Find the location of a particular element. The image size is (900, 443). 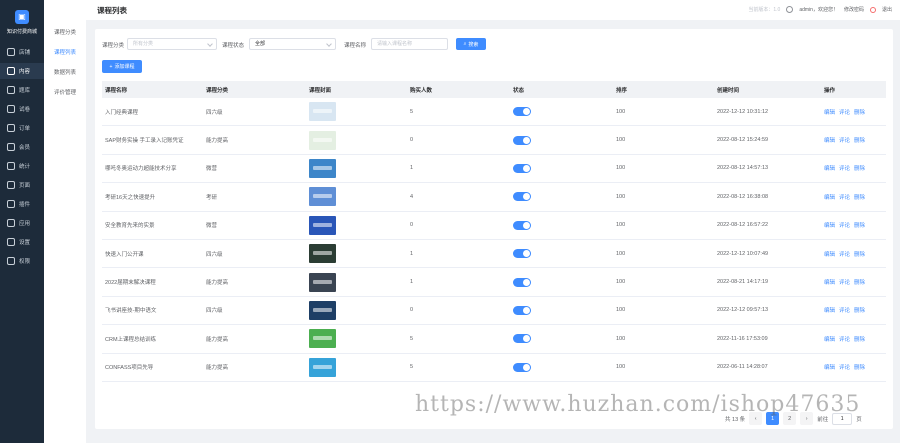

course-name-cell: 飞书讲座技-期中语文 is located at coordinates (131, 311).